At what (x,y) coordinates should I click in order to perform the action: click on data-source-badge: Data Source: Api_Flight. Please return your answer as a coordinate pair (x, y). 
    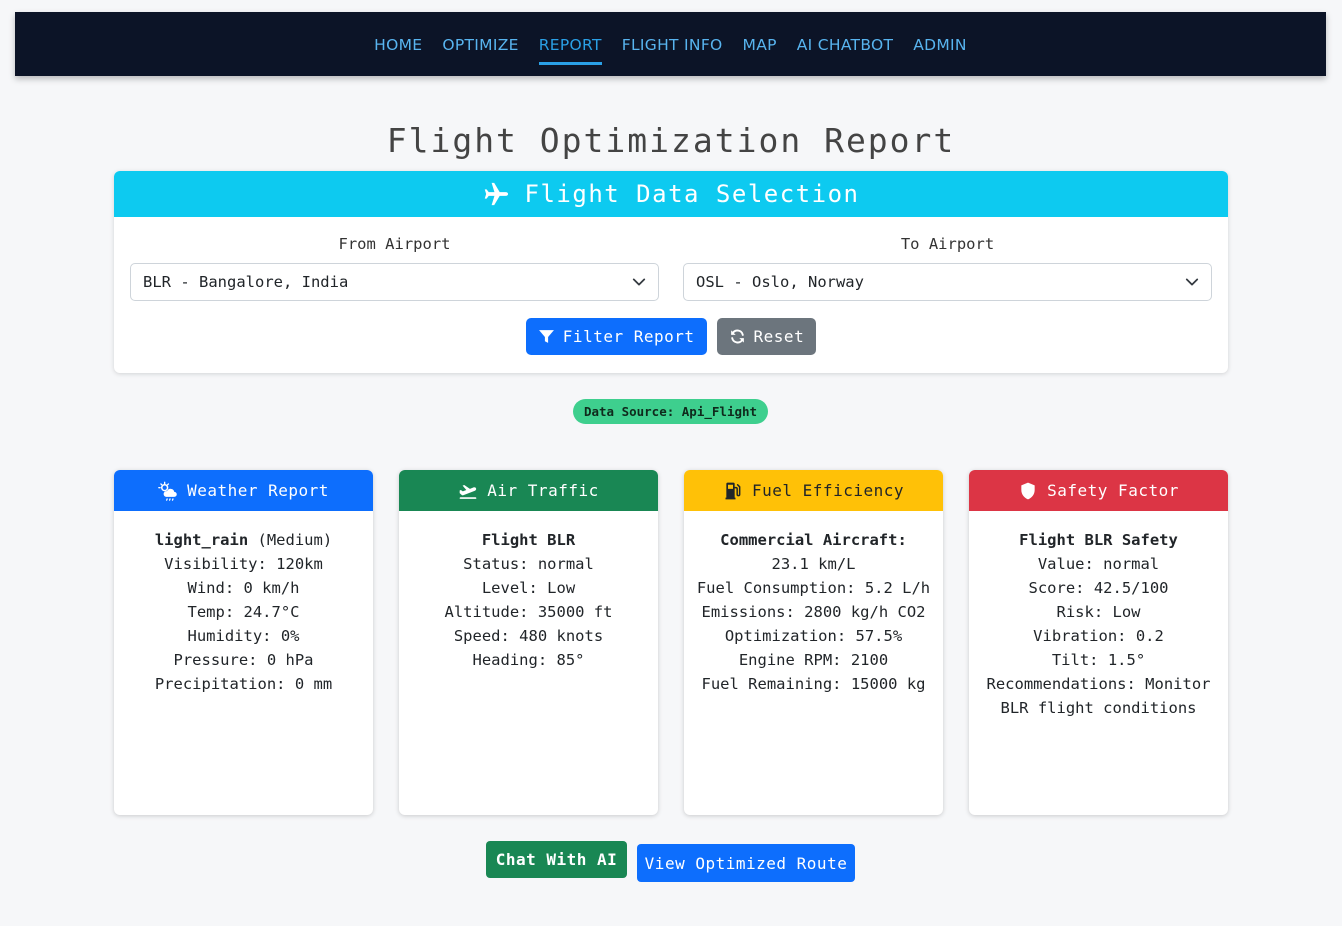
    Looking at the image, I should click on (670, 411).